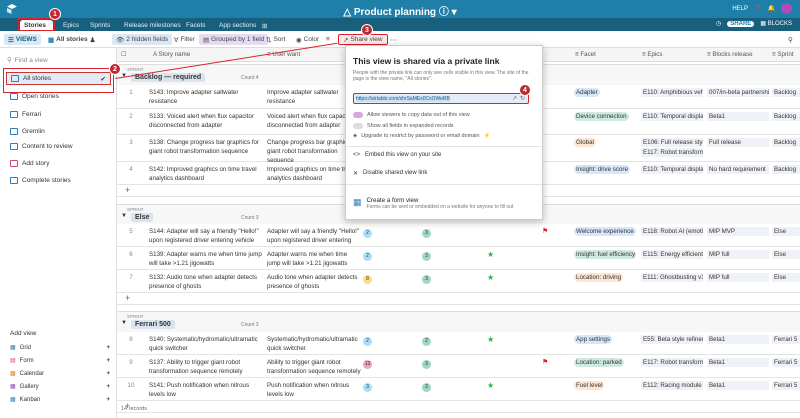  Describe the element at coordinates (602, 169) in the screenshot. I see `facet-cell: Insight: drive score` at that location.